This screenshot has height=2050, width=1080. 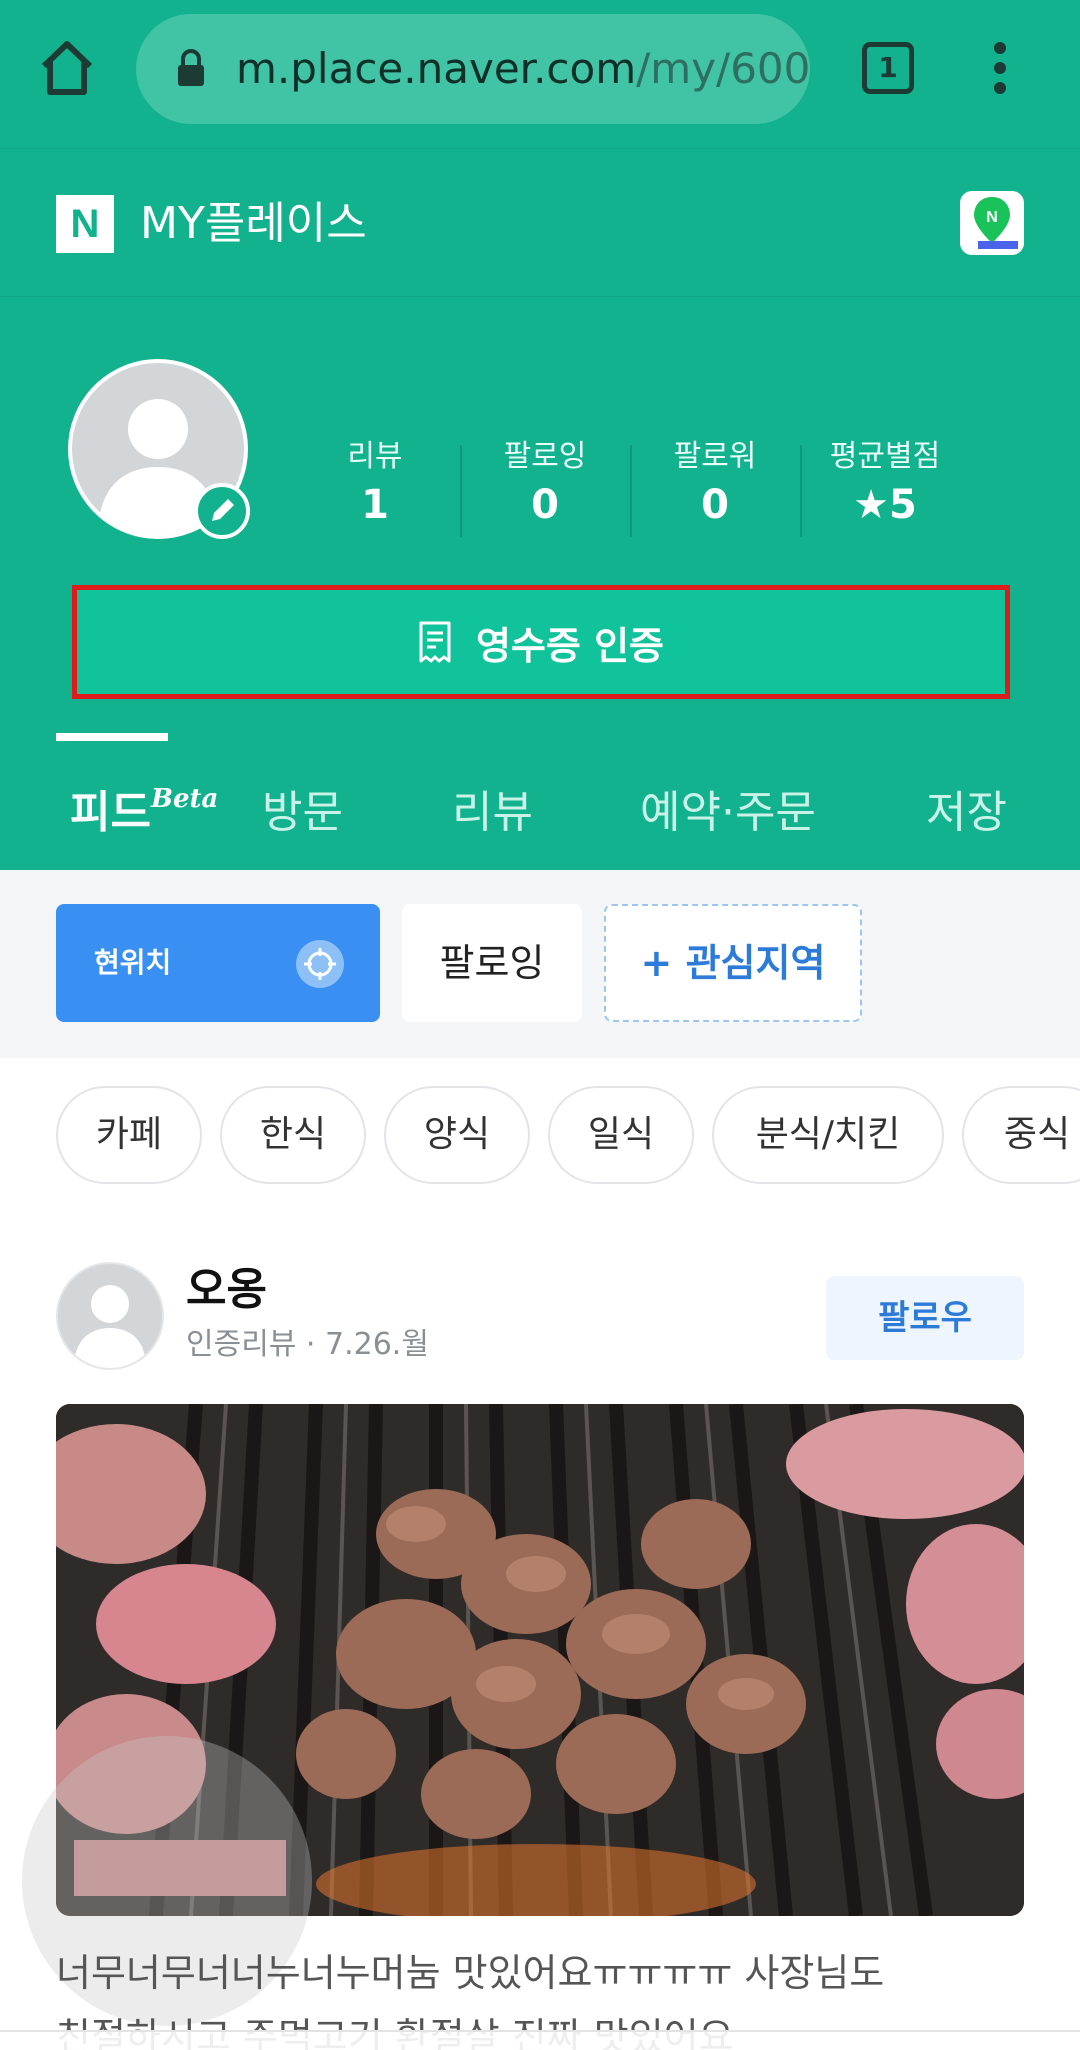 What do you see at coordinates (715, 456) in the screenshot?
I see `stat-label: 팔로워` at bounding box center [715, 456].